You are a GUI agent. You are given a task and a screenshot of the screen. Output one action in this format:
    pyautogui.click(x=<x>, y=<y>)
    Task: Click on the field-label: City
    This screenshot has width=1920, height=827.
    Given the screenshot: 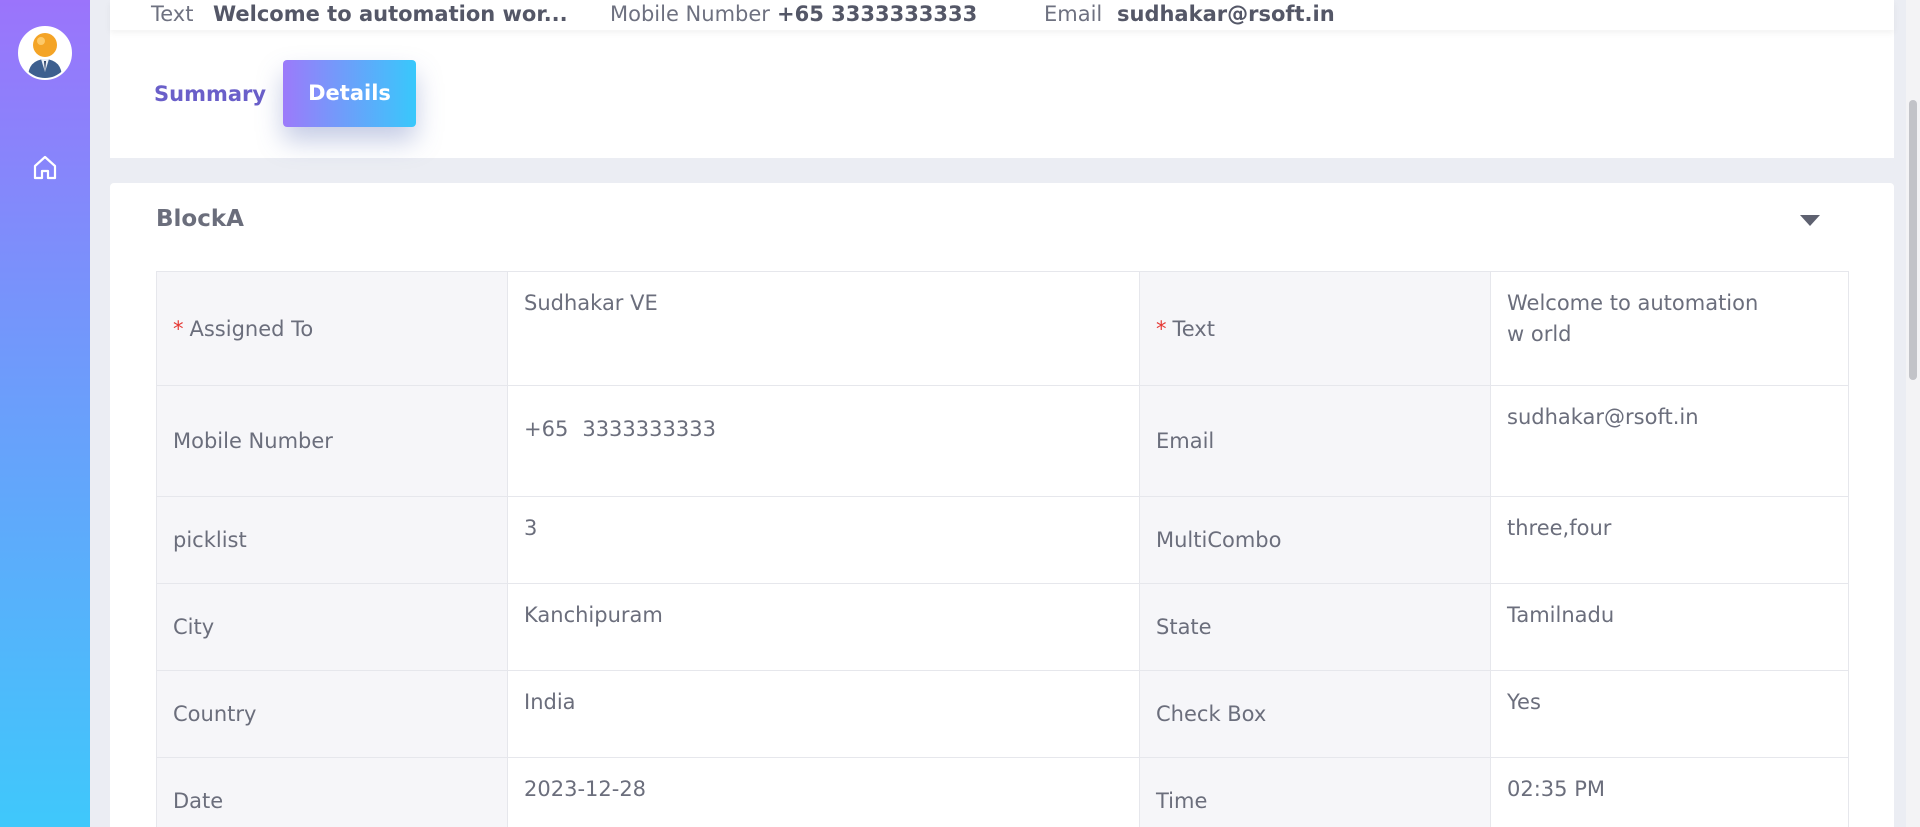 What is the action you would take?
    pyautogui.click(x=332, y=627)
    